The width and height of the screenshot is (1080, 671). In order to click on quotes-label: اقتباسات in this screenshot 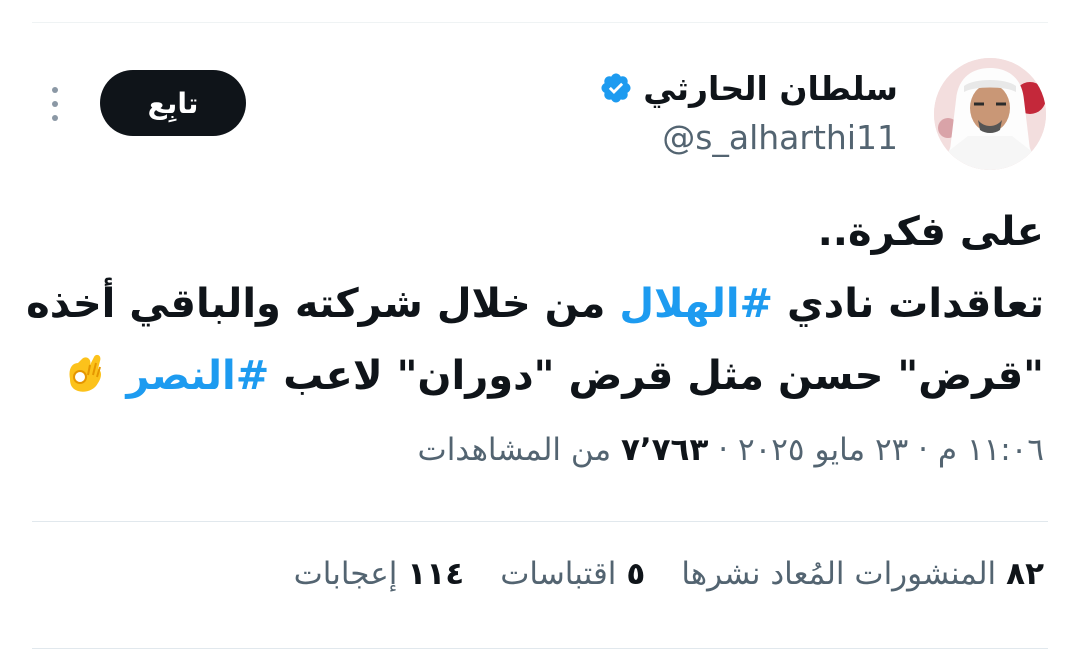, I will do `click(558, 574)`.